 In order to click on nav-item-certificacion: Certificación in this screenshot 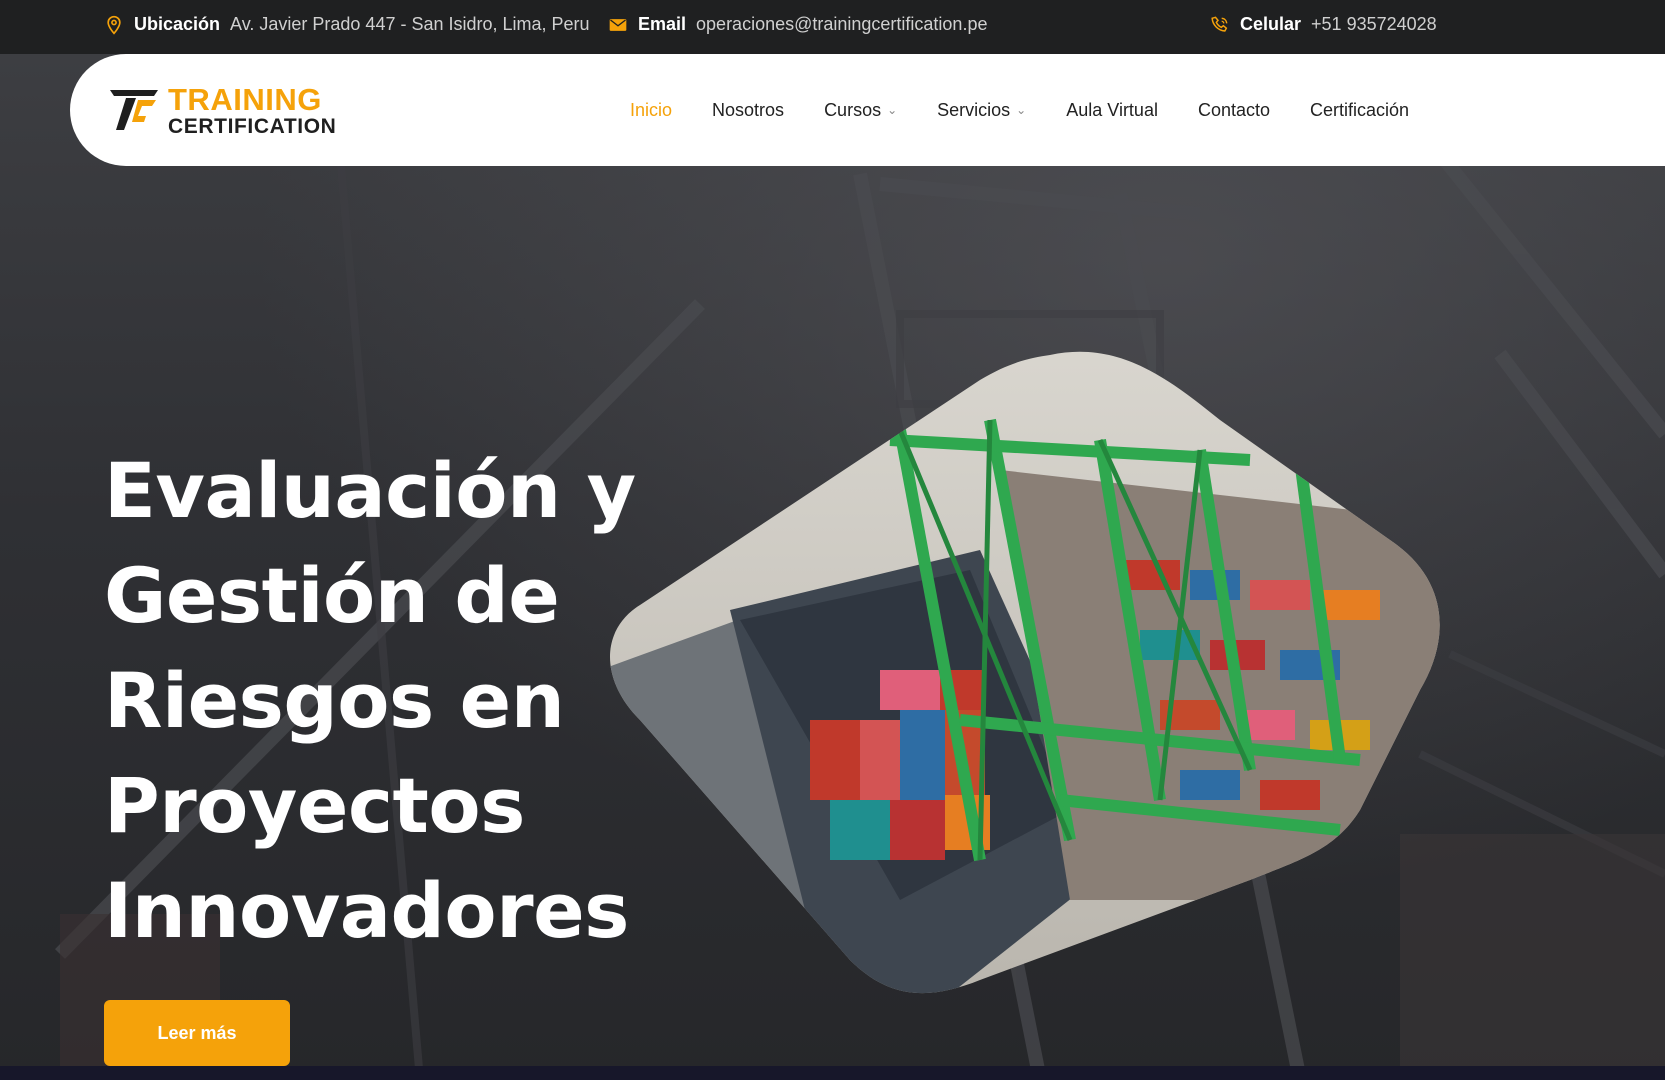, I will do `click(1359, 110)`.